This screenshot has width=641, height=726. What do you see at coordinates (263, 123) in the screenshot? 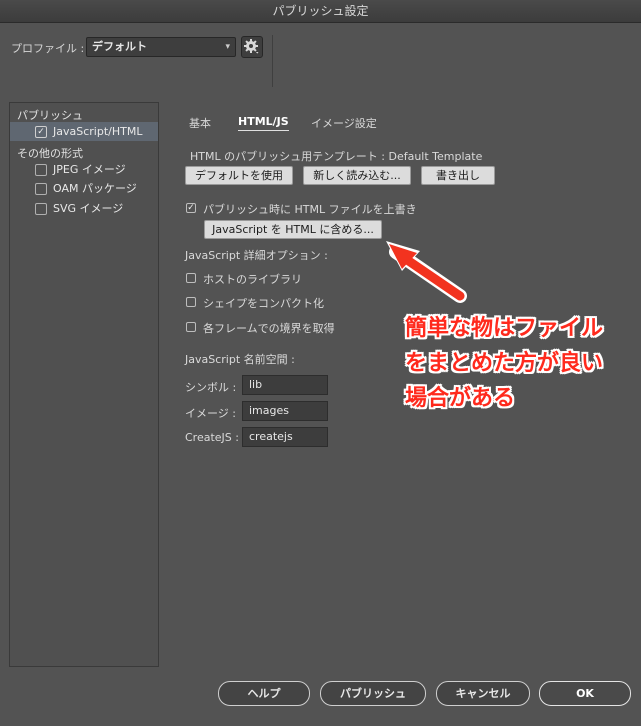
I see `tab-html-js: HTML/JS` at bounding box center [263, 123].